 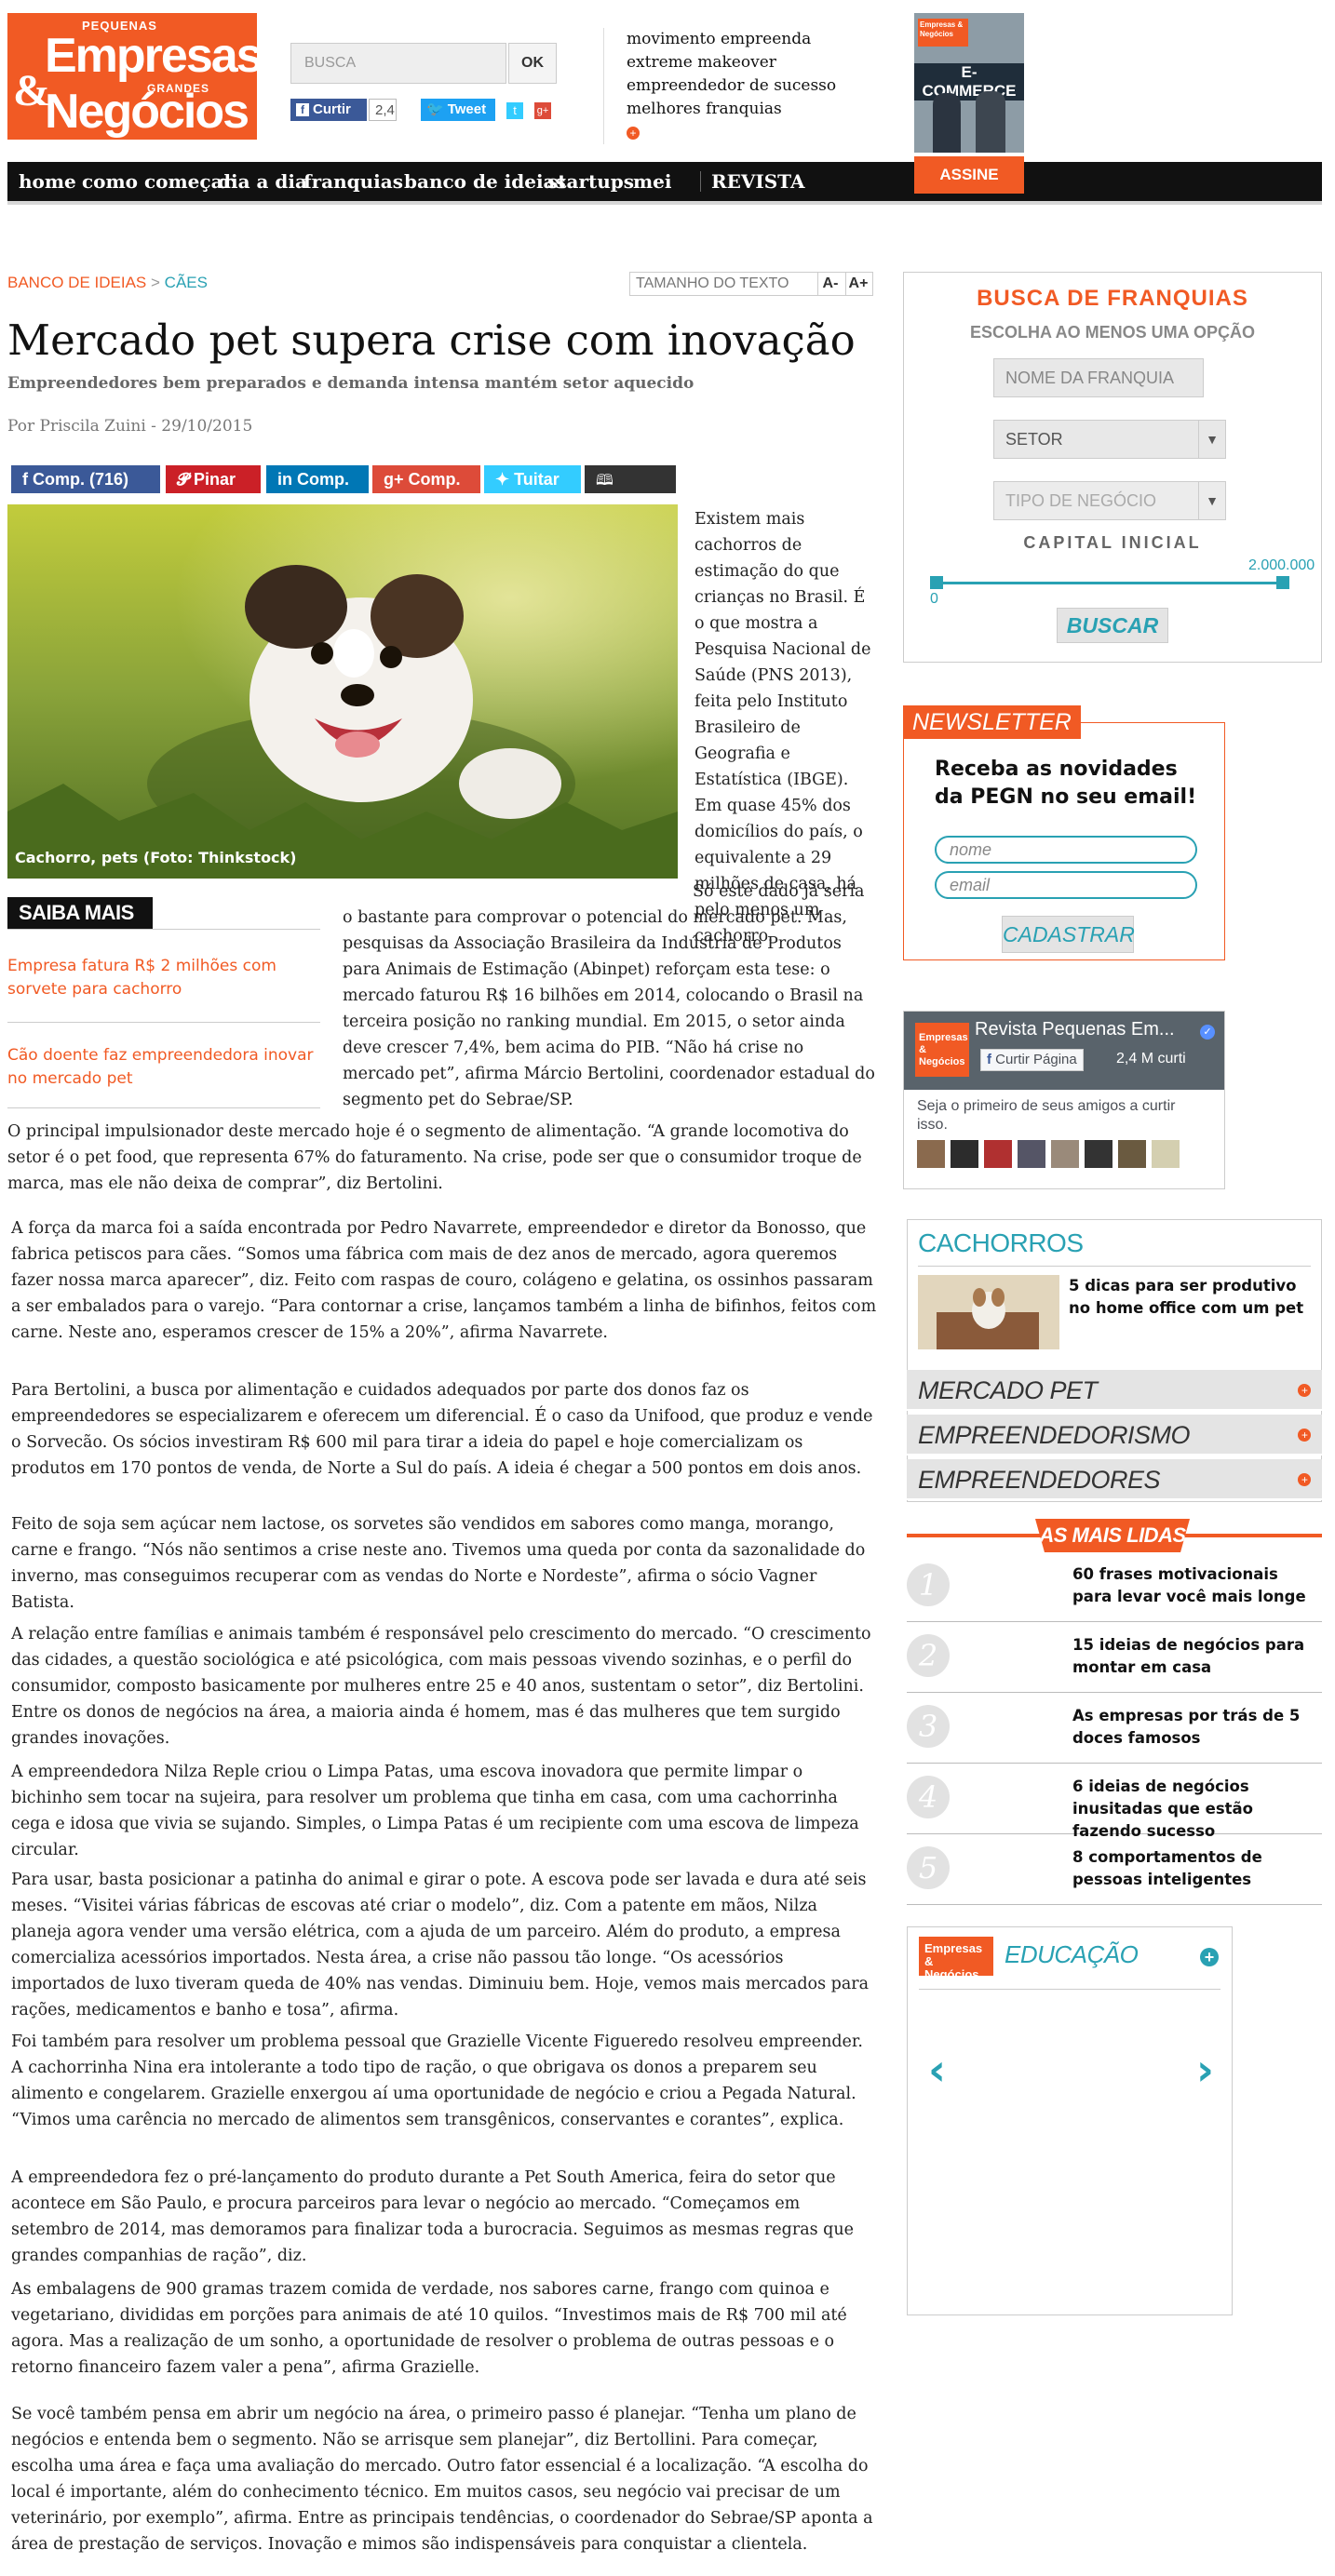 I want to click on breadcrumb-topic: CÃES, so click(x=186, y=282).